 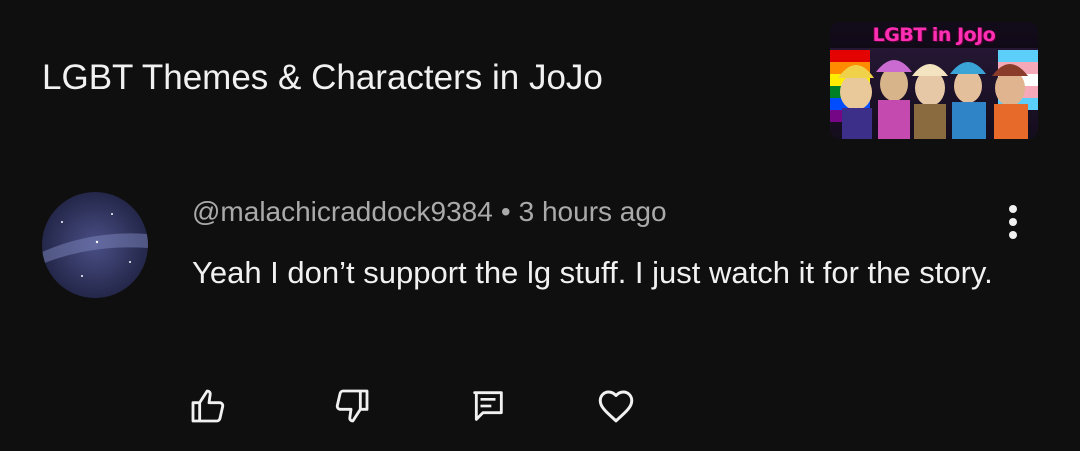 I want to click on comment-time: 3 hours ago, so click(x=592, y=211).